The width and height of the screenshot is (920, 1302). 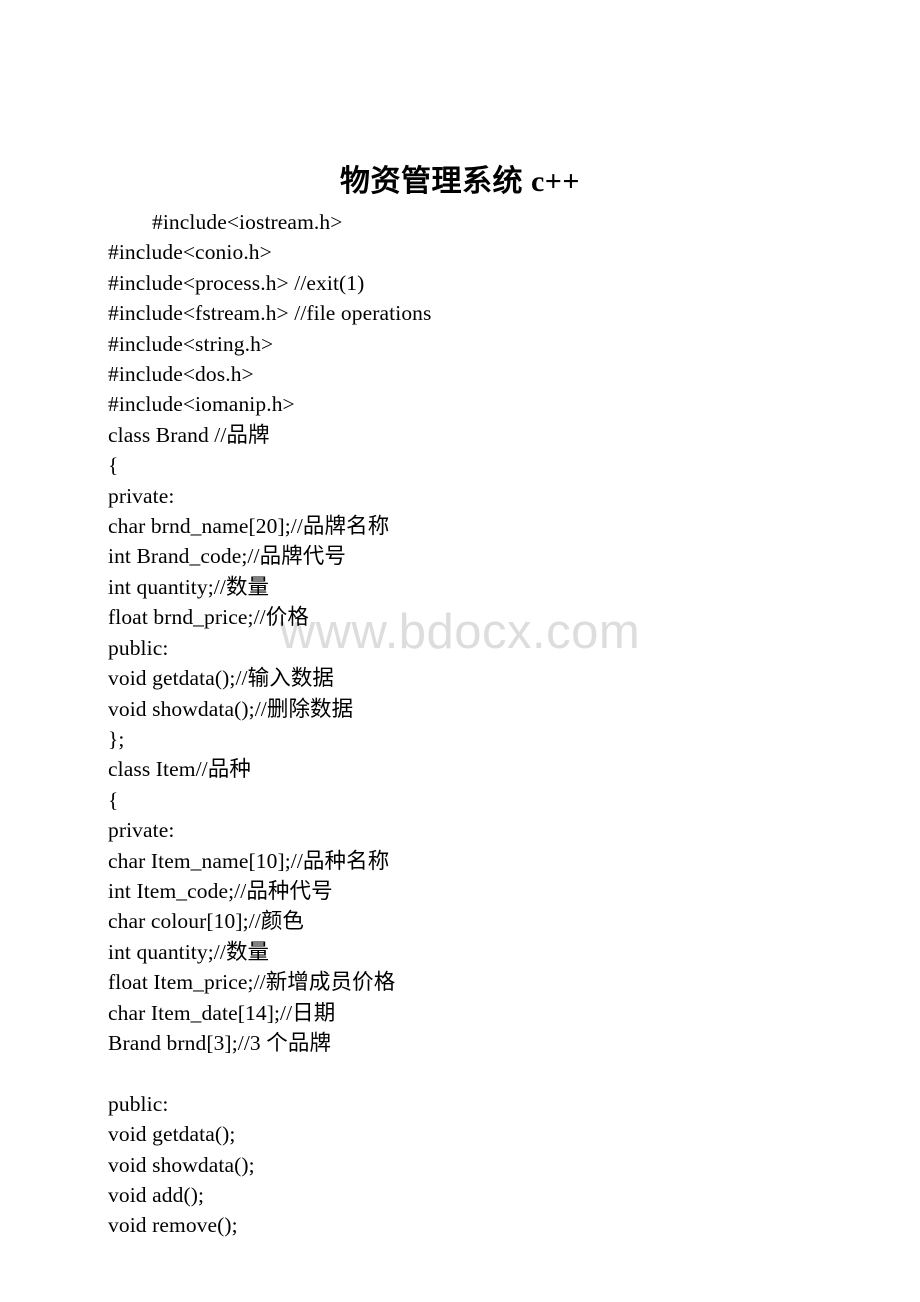 I want to click on code-line: char brnd_name[20];//品牌名称, so click(x=249, y=526).